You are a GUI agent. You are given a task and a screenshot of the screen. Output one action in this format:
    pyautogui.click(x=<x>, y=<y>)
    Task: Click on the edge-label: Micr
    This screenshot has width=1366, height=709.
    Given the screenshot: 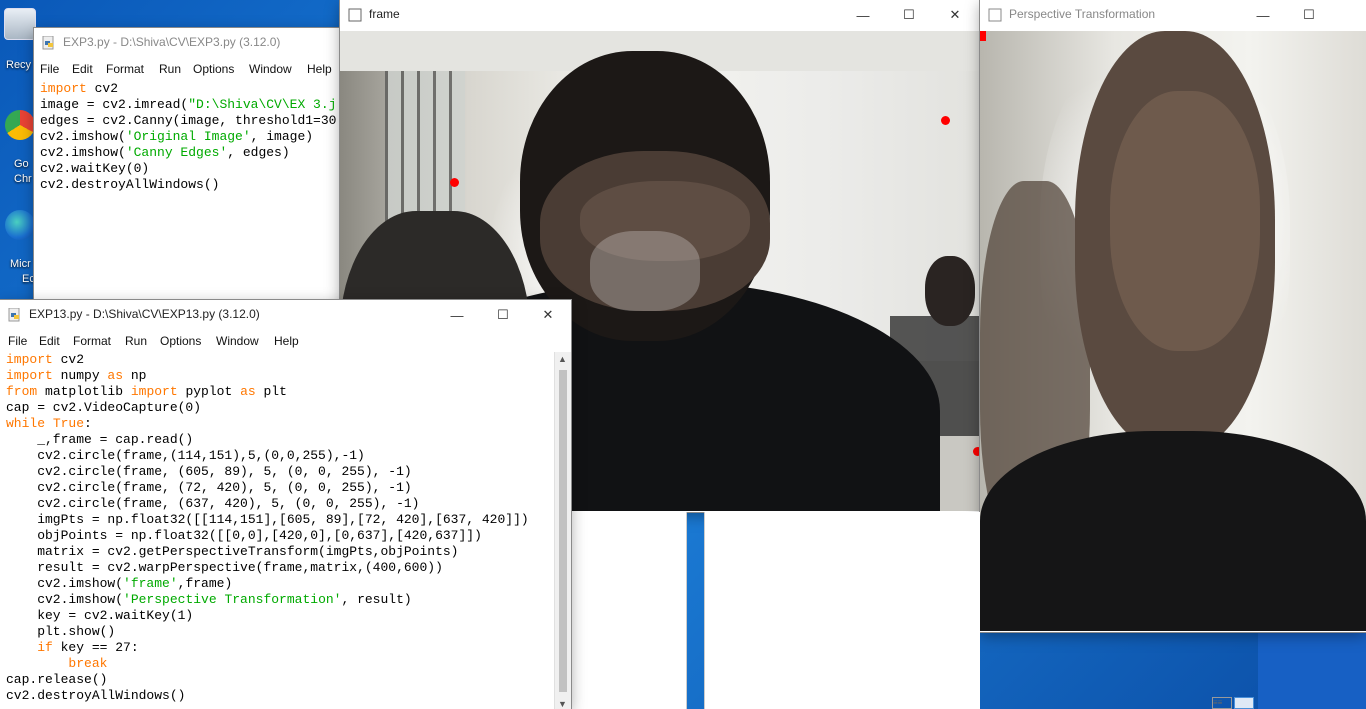 What is the action you would take?
    pyautogui.click(x=20, y=264)
    